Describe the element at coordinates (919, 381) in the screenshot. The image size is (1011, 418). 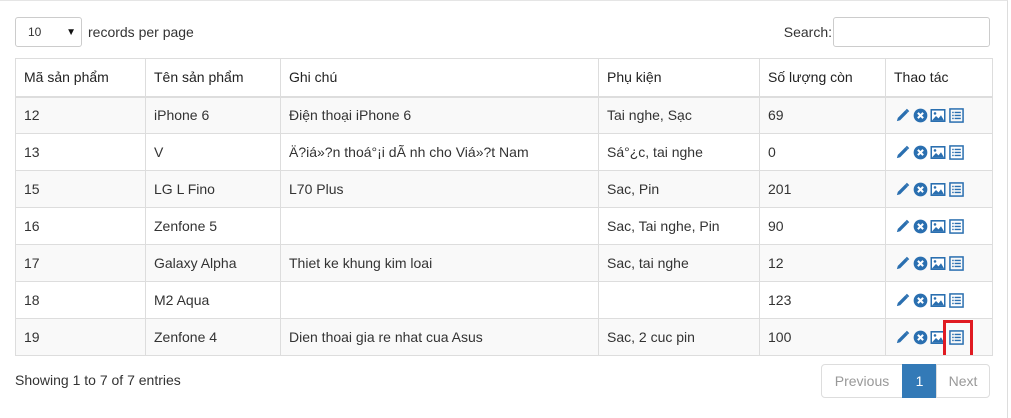
I see `page-1-button: 1` at that location.